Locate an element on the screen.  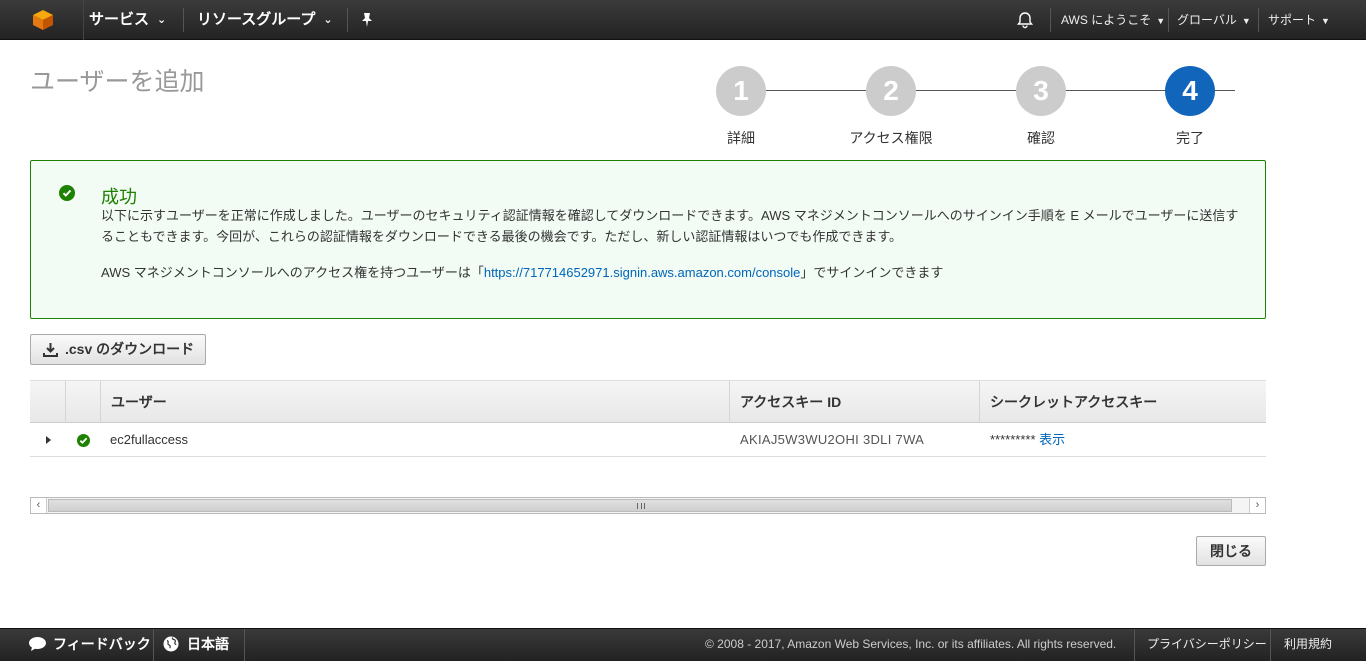
top-navigation-bar: サービス ⌄ リソースグループ ⌄ AWS にようこそ ▼ グローバル ▼ サポート ▼ is located at coordinates (683, 20).